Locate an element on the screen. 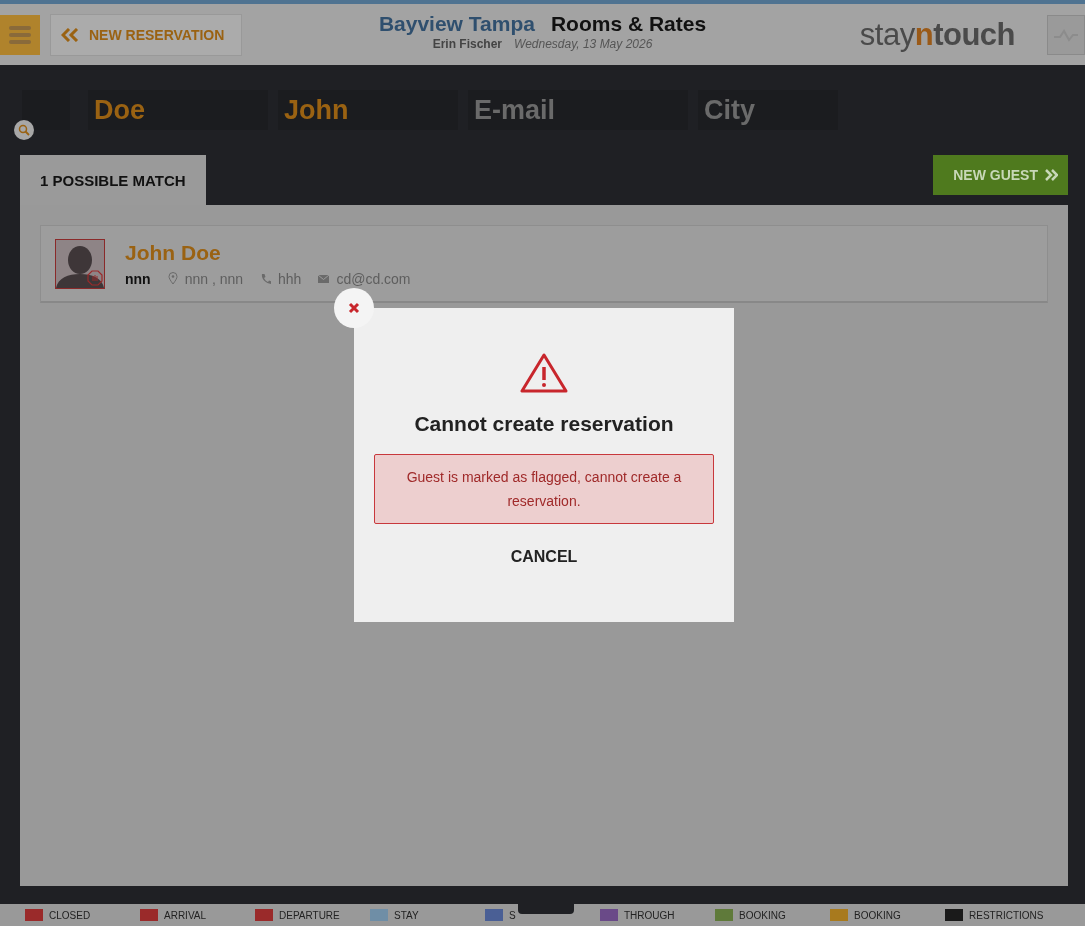  legend-label: ARRIVAL is located at coordinates (185, 915).